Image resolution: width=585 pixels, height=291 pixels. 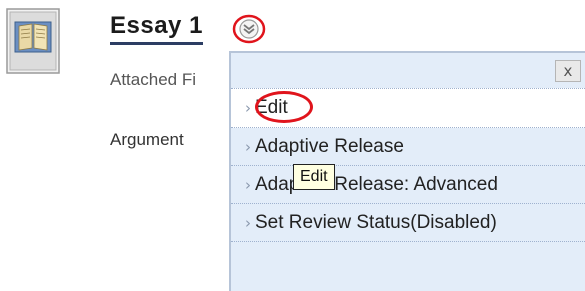 What do you see at coordinates (376, 184) in the screenshot?
I see `menu-item-label: Adaptive Release: Advanced` at bounding box center [376, 184].